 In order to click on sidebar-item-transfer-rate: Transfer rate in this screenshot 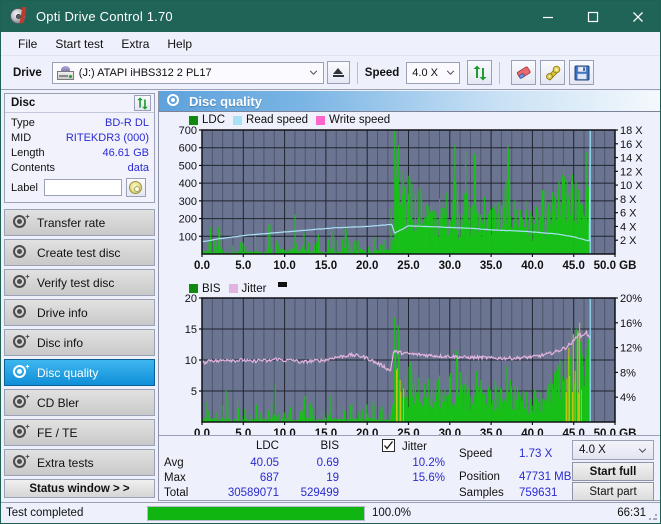, I will do `click(79, 222)`.